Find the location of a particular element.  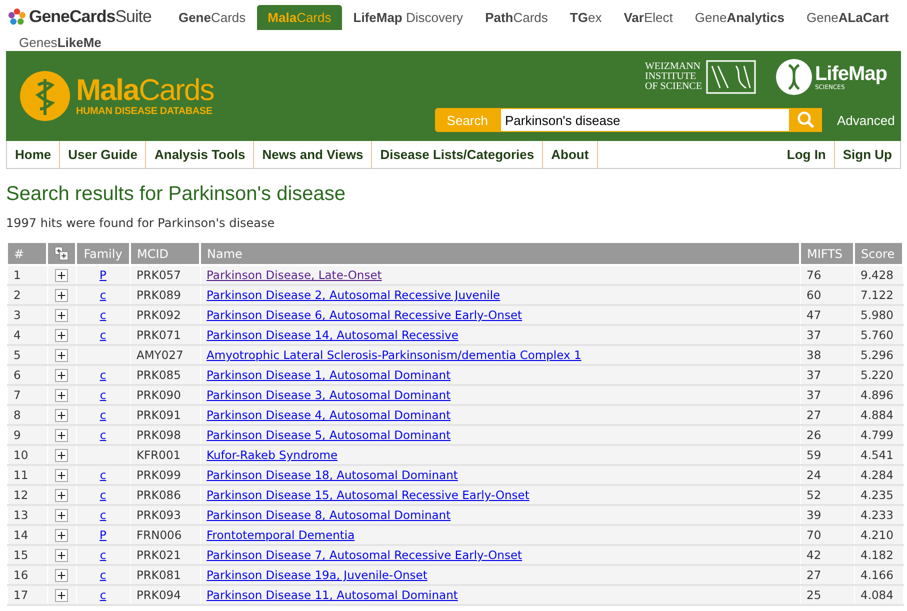

logo-subtitle: HUMAN DISEASE DATABASE is located at coordinates (145, 111).